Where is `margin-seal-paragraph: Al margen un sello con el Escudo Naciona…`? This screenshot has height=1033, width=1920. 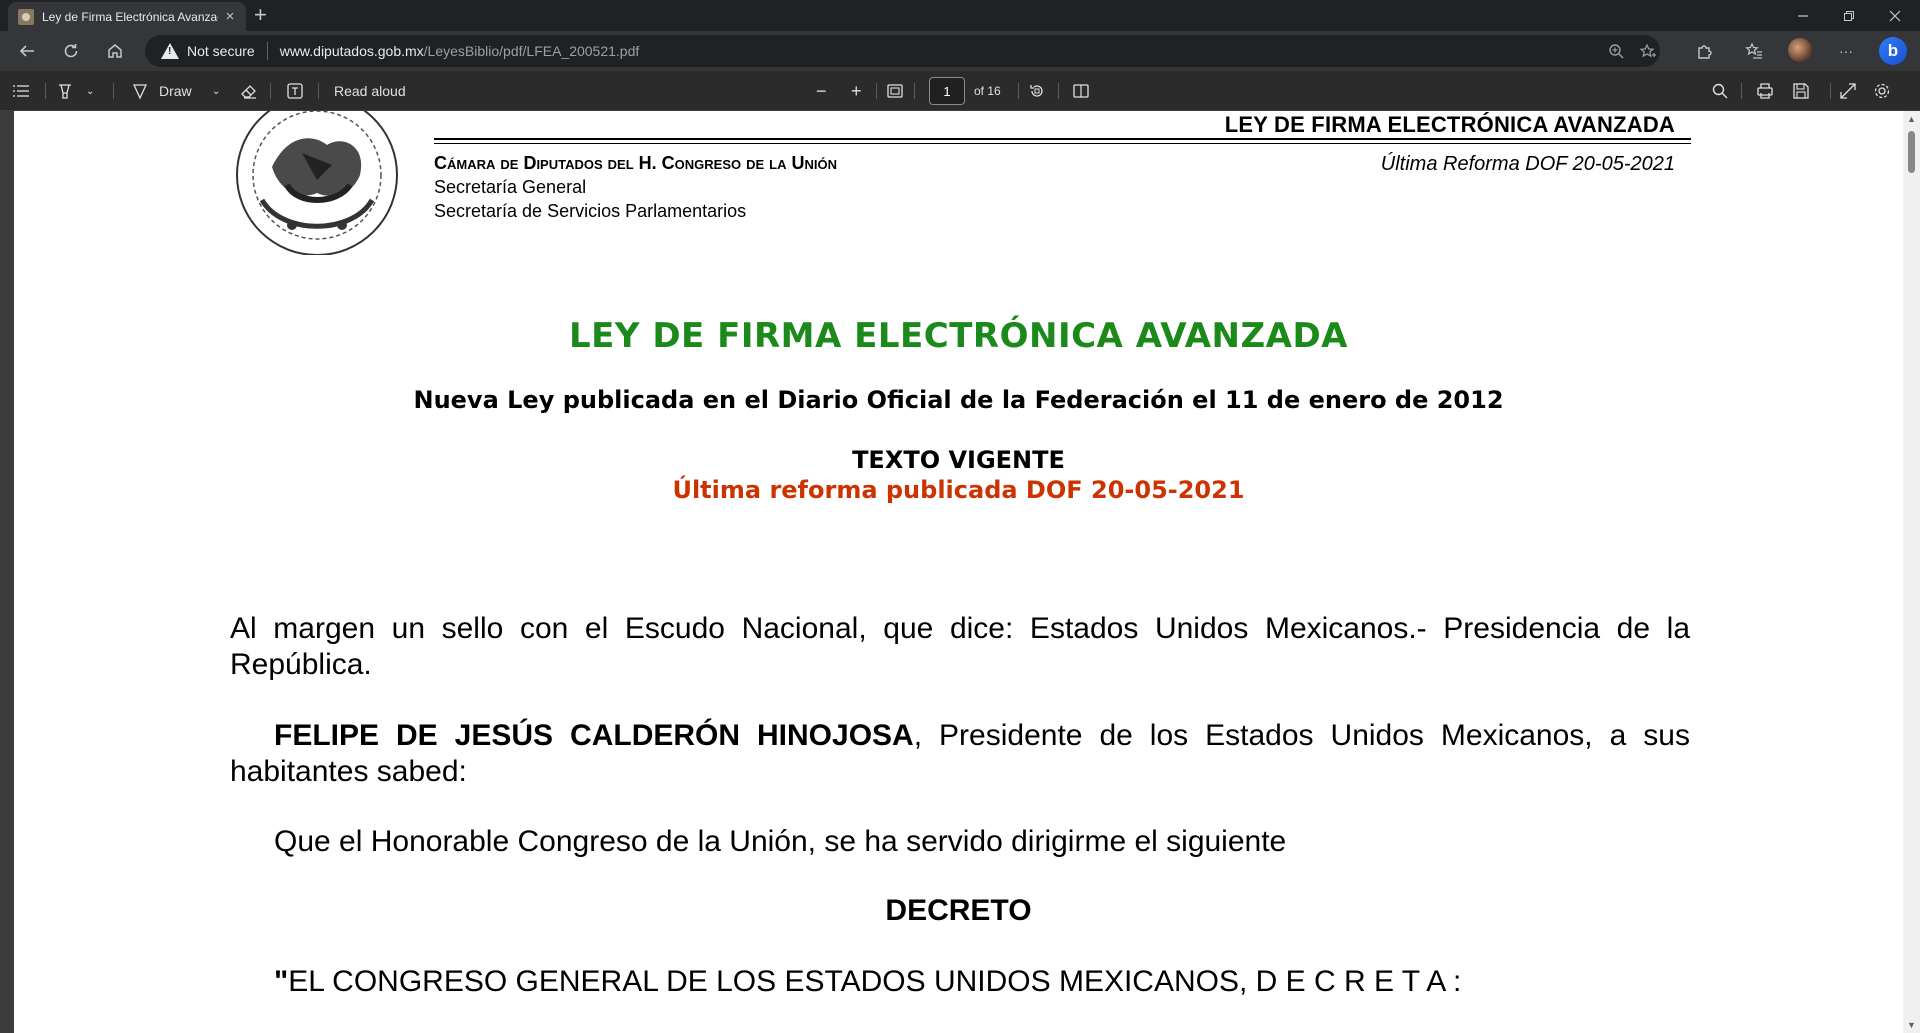 margin-seal-paragraph: Al margen un sello con el Escudo Naciona… is located at coordinates (960, 646).